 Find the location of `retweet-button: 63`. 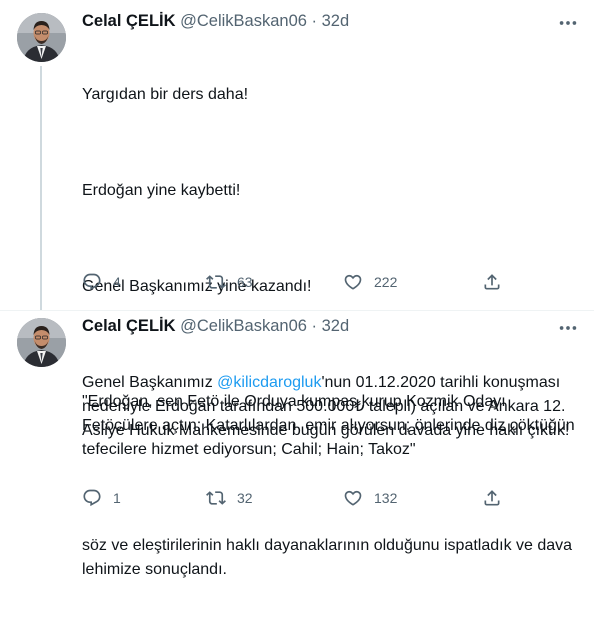

retweet-button: 63 is located at coordinates (229, 282).